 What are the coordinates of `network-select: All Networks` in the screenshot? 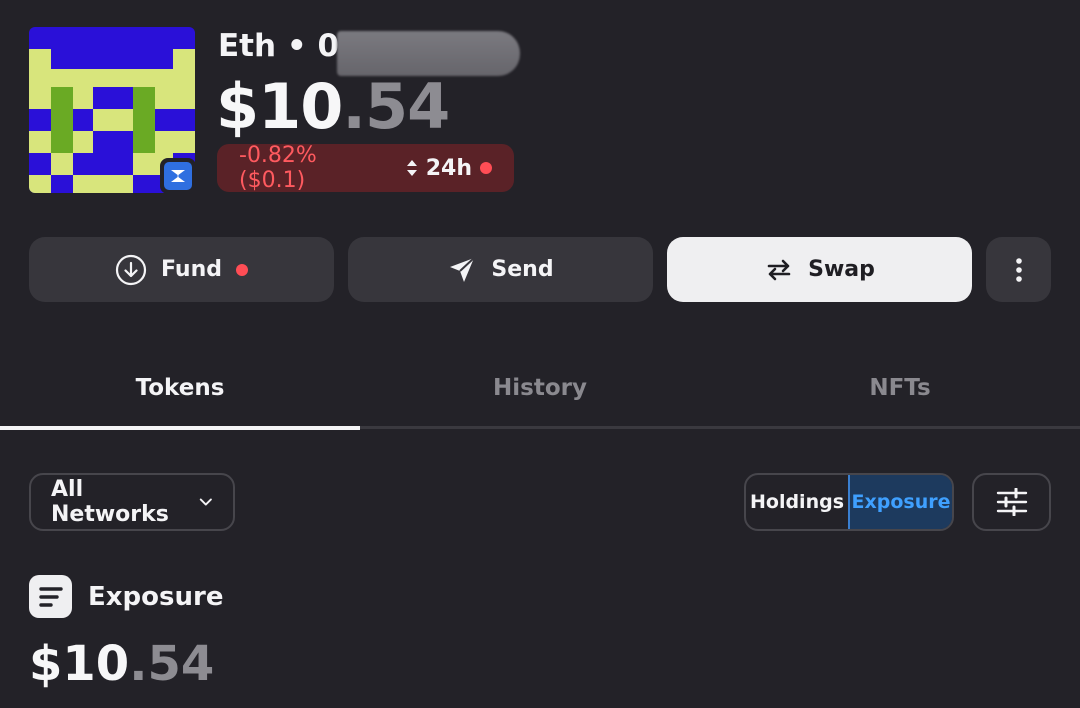 It's located at (132, 502).